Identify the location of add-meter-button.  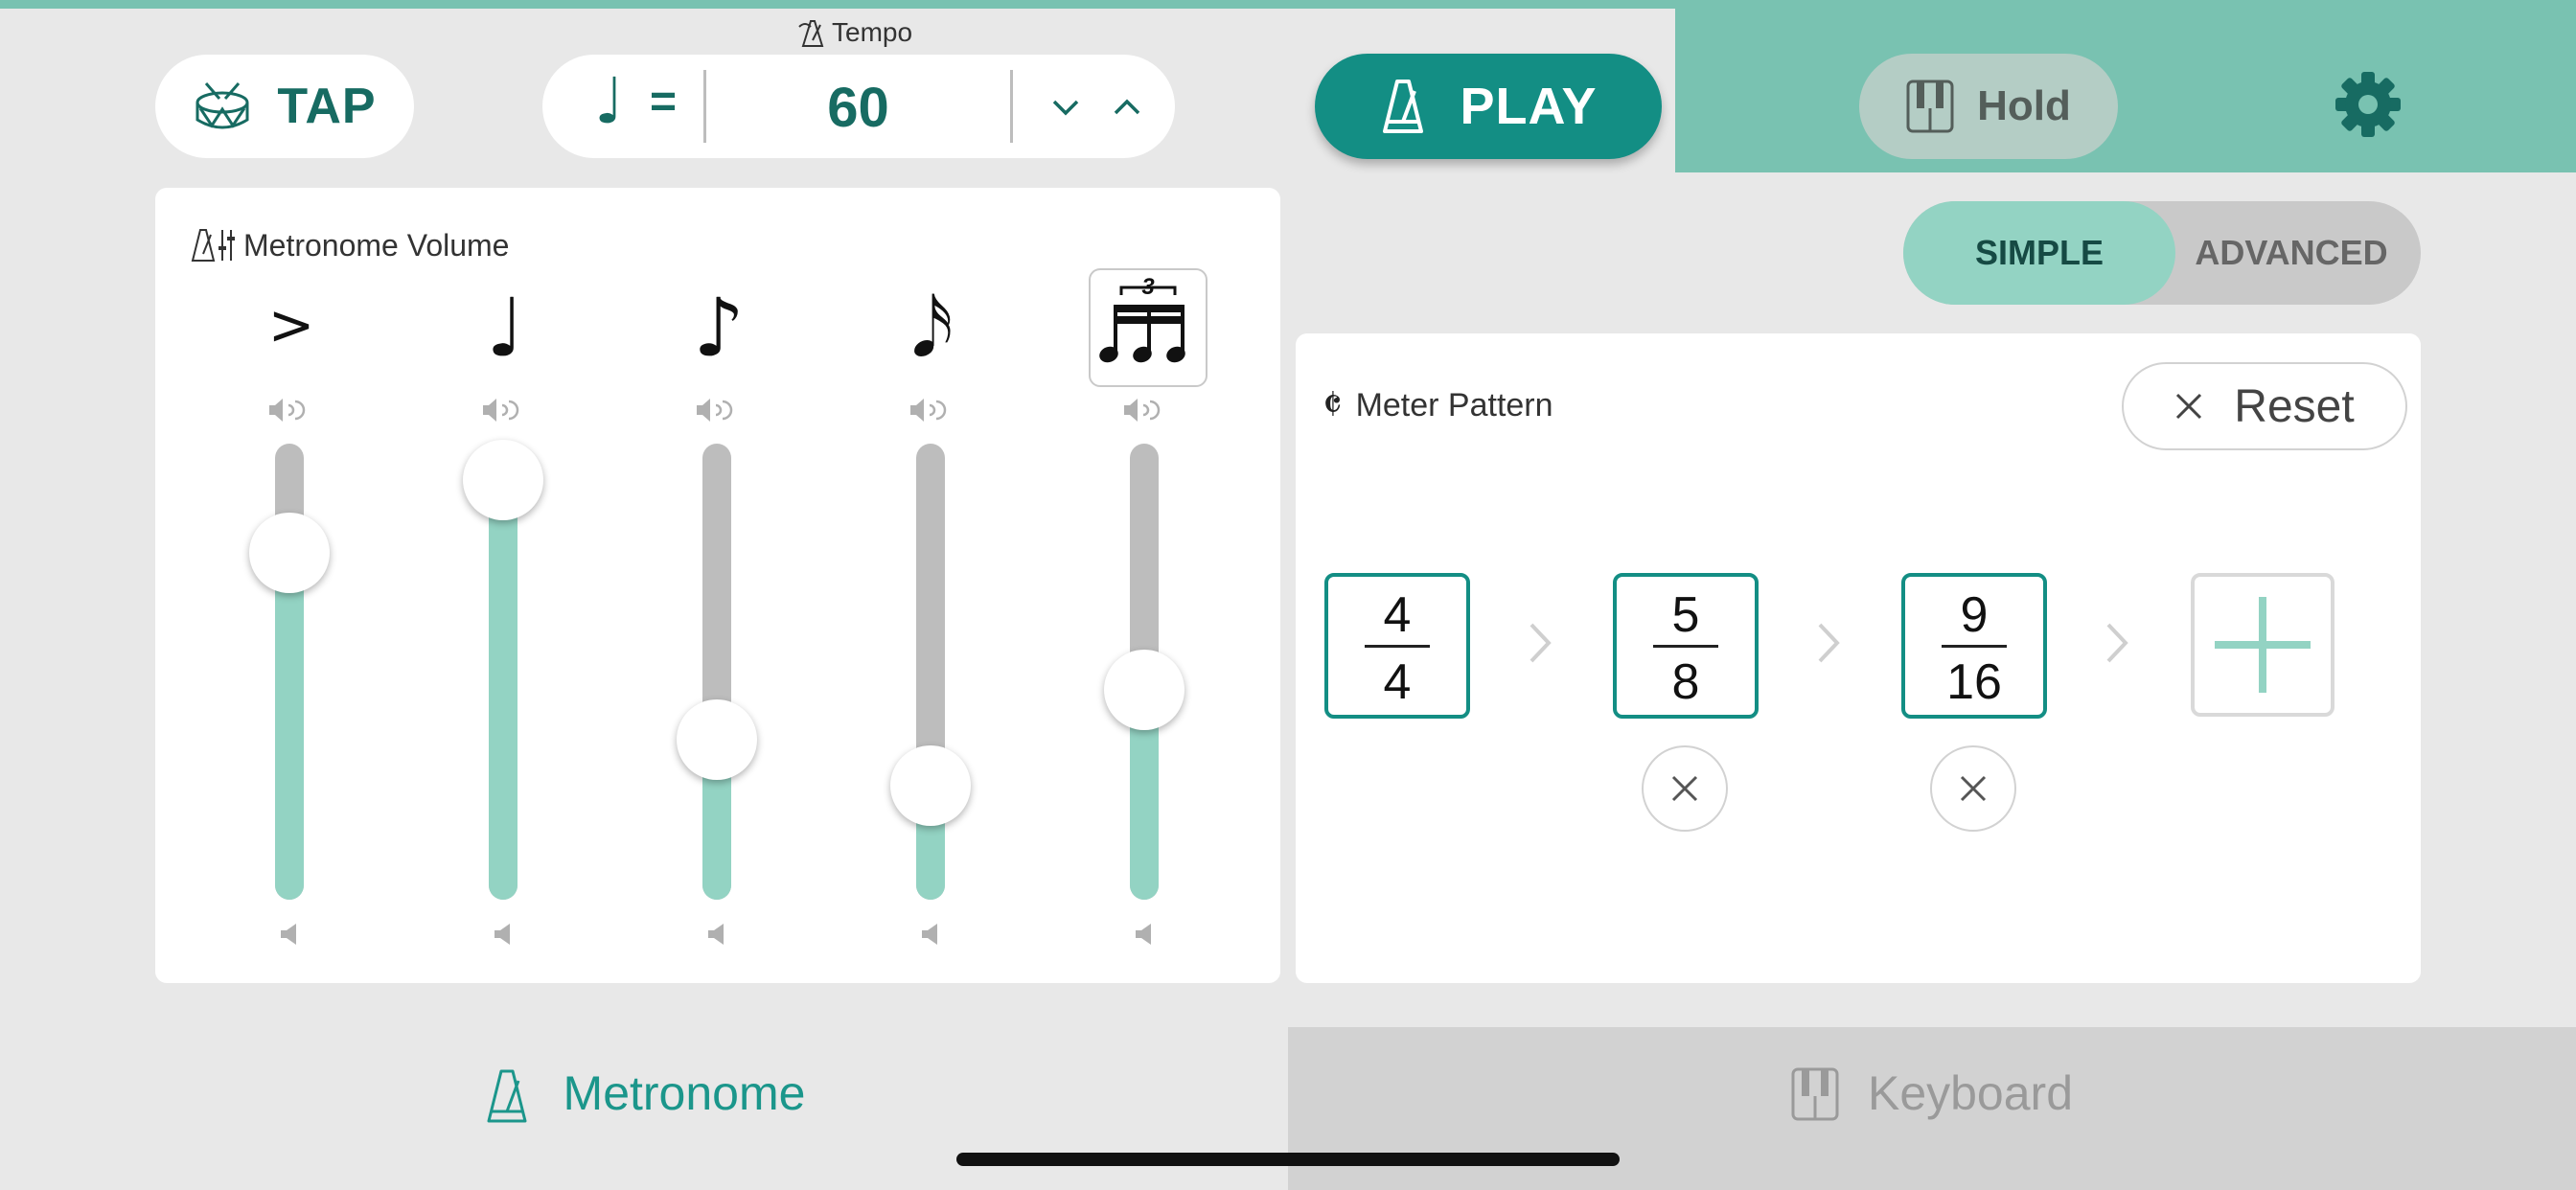
(2262, 645).